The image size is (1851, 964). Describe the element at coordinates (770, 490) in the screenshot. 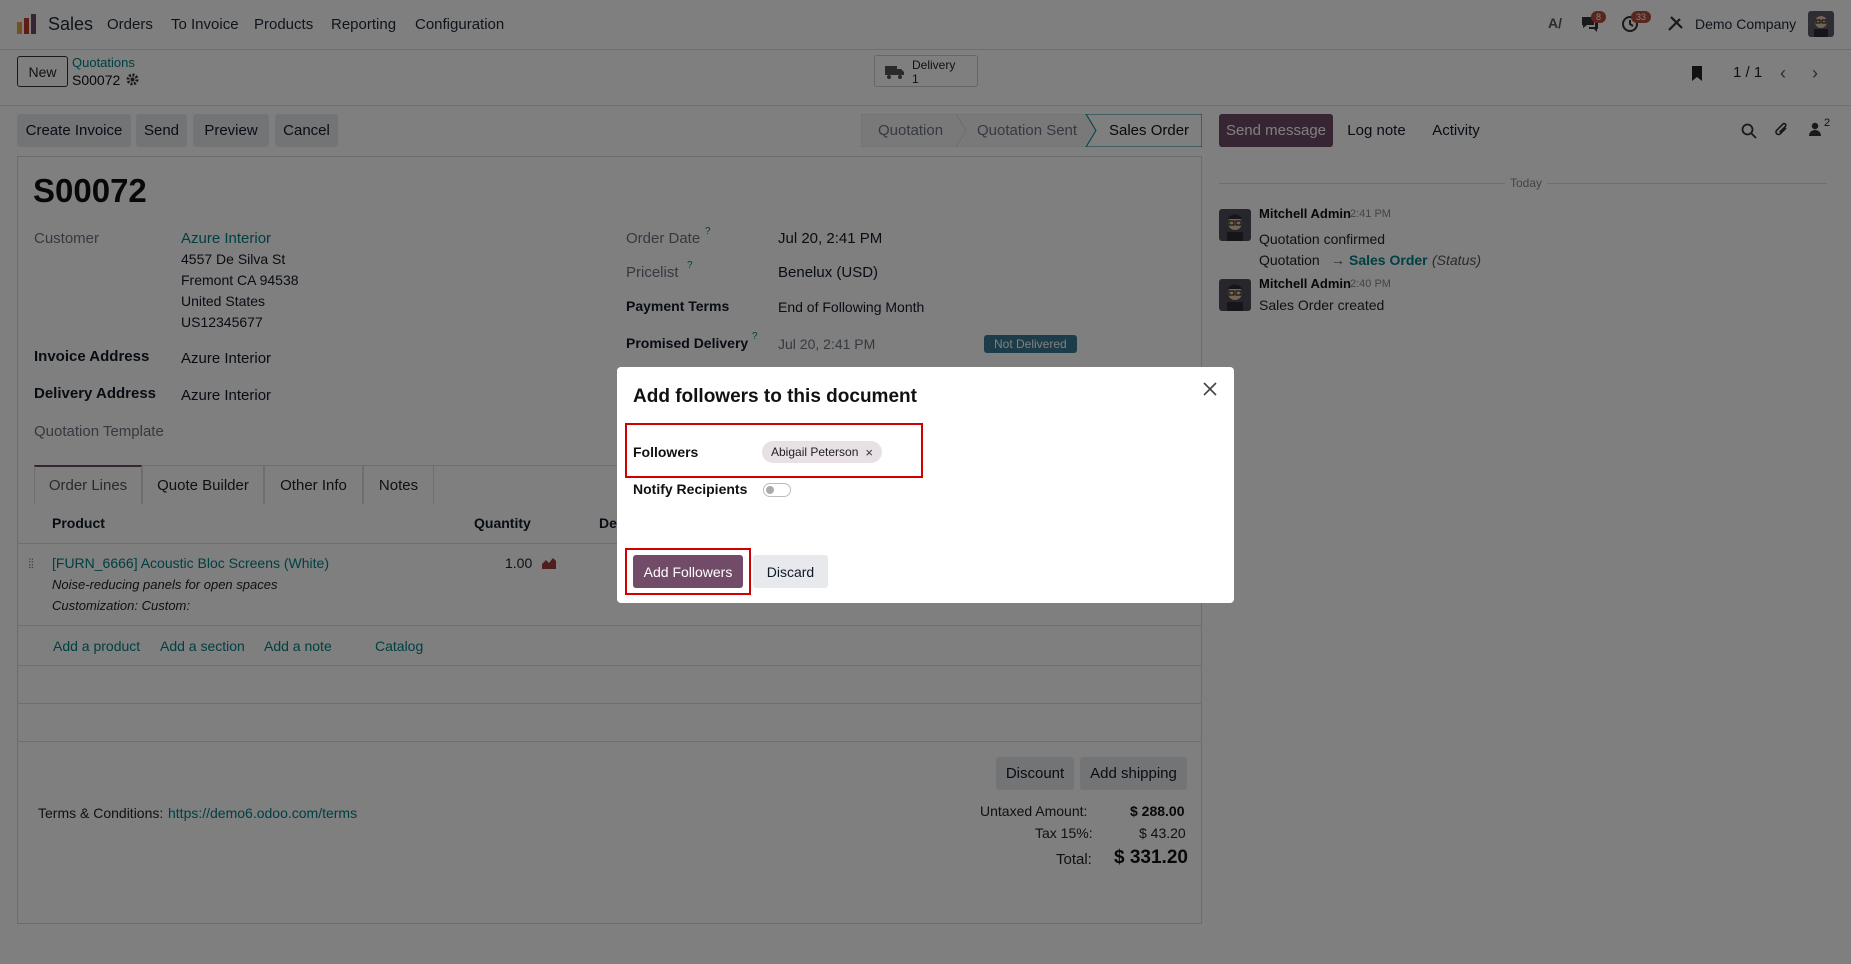

I see `toggle-knob` at that location.